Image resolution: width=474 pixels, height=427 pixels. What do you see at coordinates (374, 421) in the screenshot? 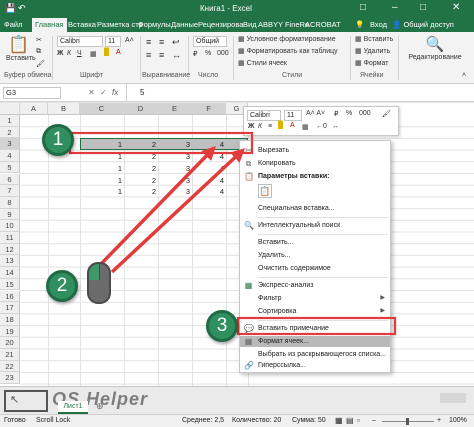
I see `zoom-out-button: –` at bounding box center [374, 421].